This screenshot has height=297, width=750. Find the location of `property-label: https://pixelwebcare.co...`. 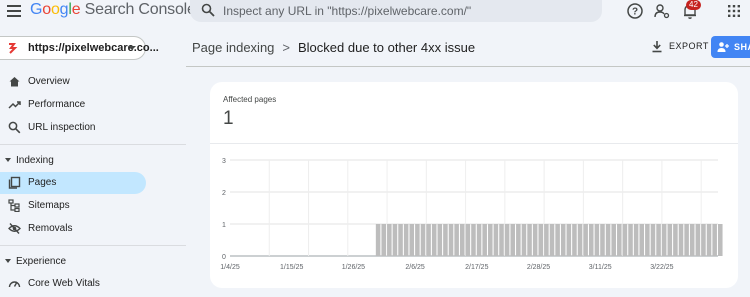

property-label: https://pixelwebcare.co... is located at coordinates (93, 48).